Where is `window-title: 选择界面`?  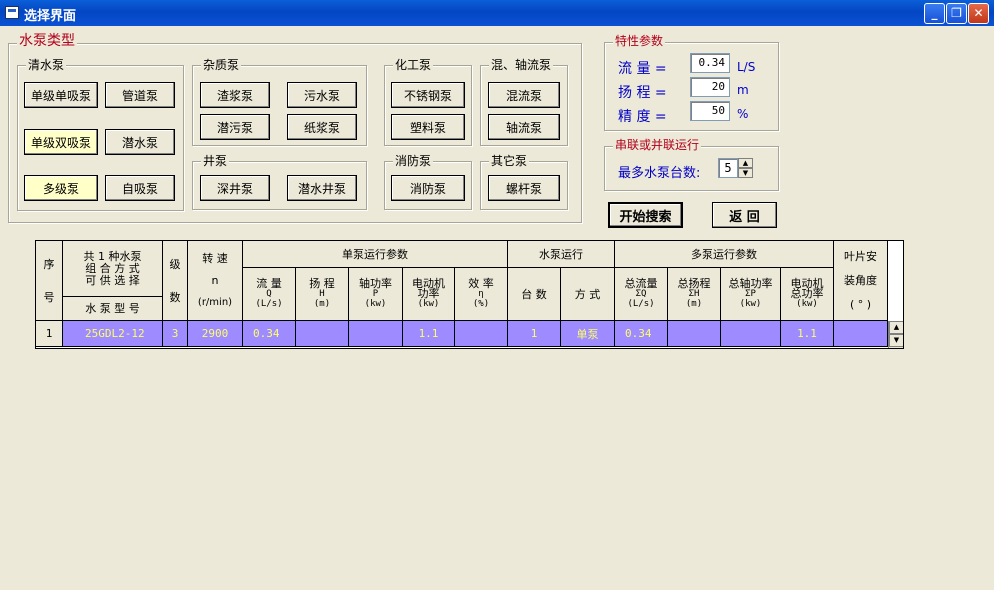 window-title: 选择界面 is located at coordinates (50, 16).